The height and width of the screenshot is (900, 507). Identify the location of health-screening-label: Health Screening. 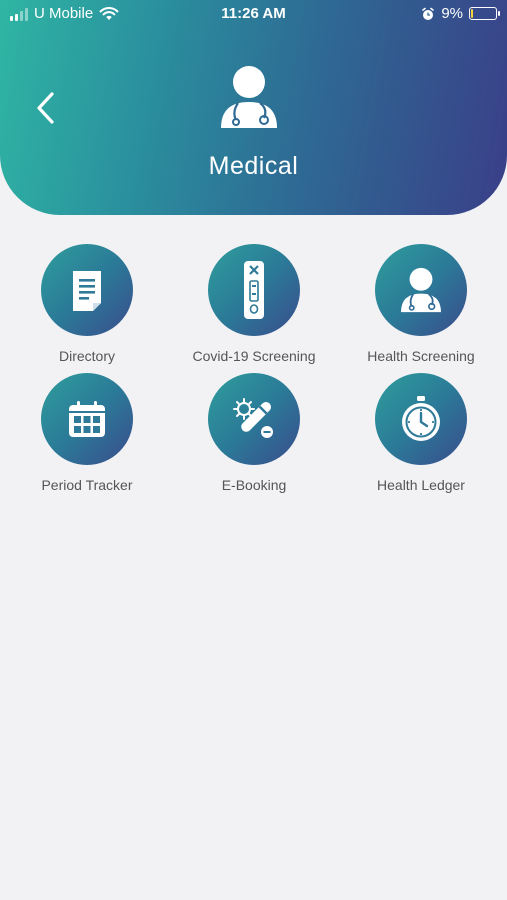
(421, 356).